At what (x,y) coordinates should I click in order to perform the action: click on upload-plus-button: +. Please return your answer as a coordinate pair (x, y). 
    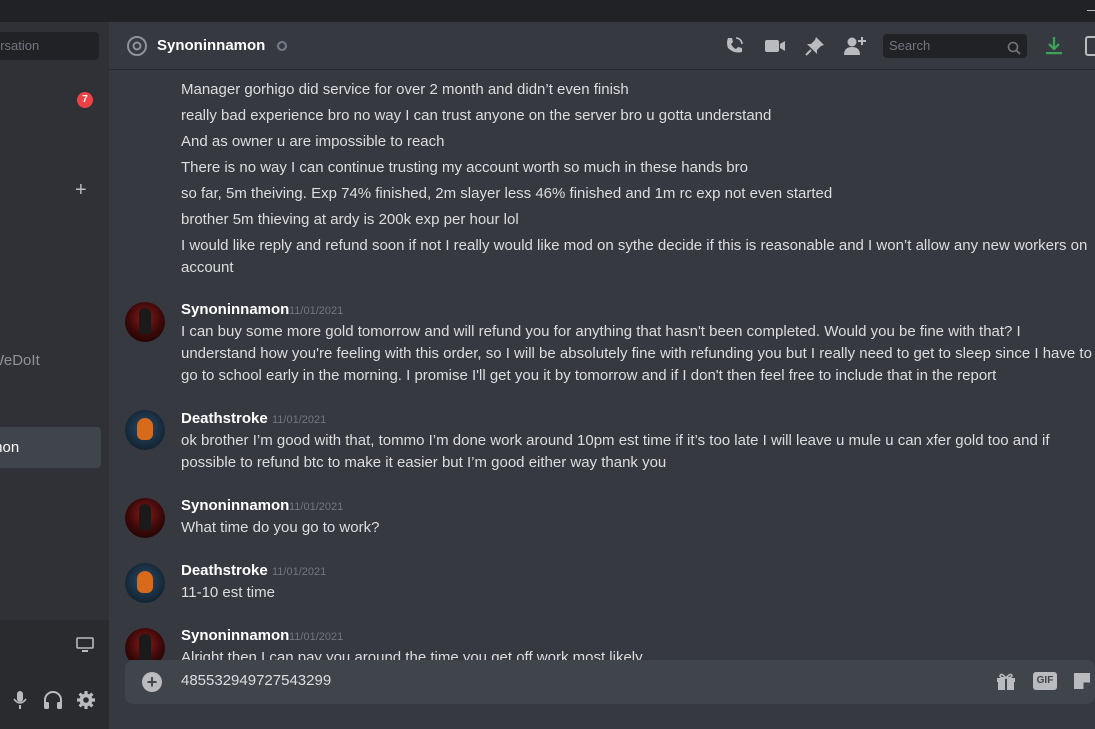
    Looking at the image, I should click on (152, 682).